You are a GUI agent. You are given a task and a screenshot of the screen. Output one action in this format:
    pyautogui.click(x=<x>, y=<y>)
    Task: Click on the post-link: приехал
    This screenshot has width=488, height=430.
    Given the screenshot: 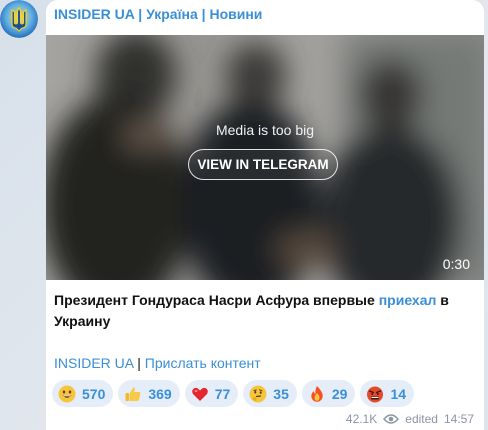 What is the action you would take?
    pyautogui.click(x=408, y=300)
    